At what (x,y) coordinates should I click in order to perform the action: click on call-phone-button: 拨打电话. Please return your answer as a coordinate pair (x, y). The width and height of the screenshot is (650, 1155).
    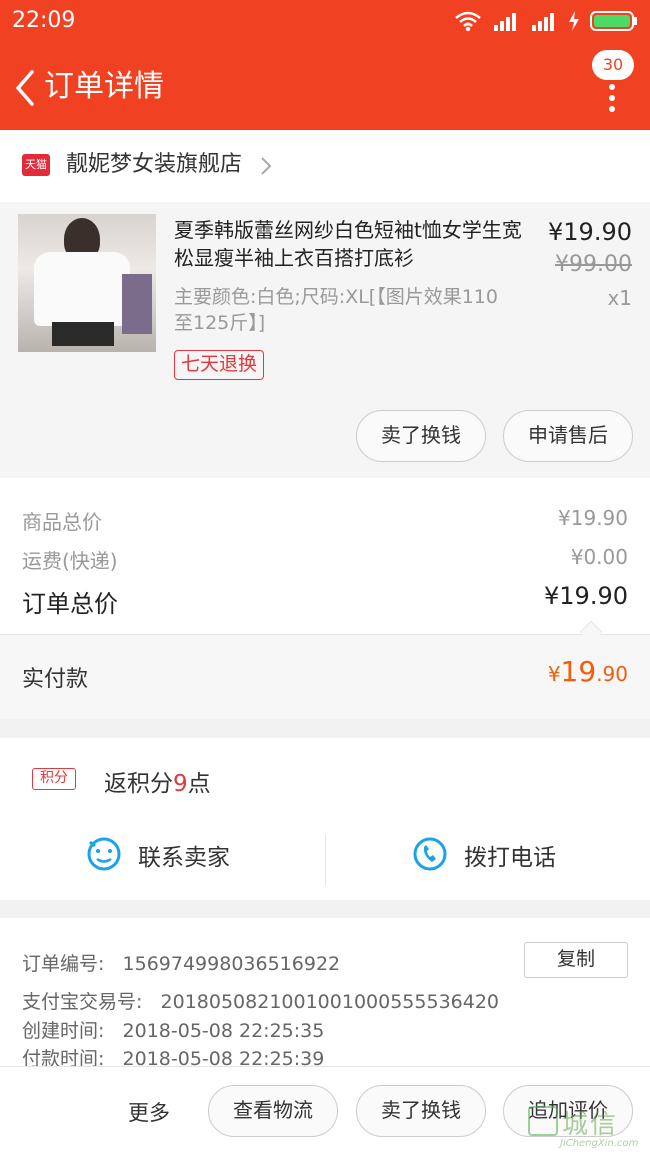
    Looking at the image, I should click on (512, 858).